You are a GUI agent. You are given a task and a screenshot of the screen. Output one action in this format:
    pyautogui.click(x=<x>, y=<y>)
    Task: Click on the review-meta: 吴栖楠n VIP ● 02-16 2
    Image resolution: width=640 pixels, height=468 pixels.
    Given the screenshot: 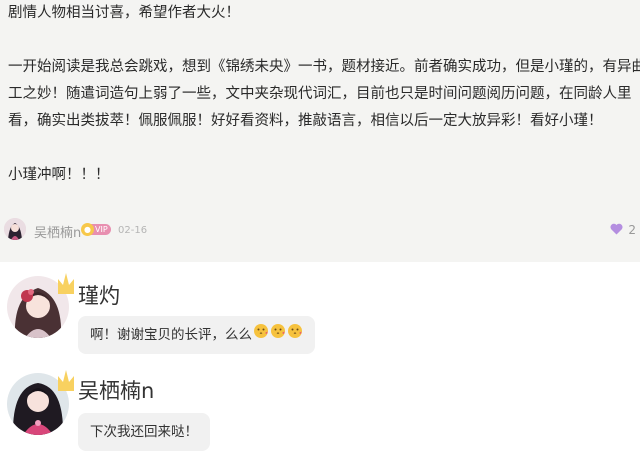 What is the action you would take?
    pyautogui.click(x=320, y=231)
    